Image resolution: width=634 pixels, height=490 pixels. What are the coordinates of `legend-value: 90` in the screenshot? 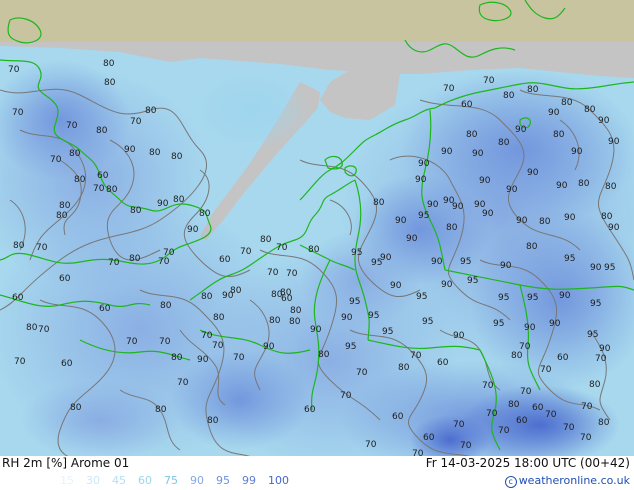 It's located at (197, 480).